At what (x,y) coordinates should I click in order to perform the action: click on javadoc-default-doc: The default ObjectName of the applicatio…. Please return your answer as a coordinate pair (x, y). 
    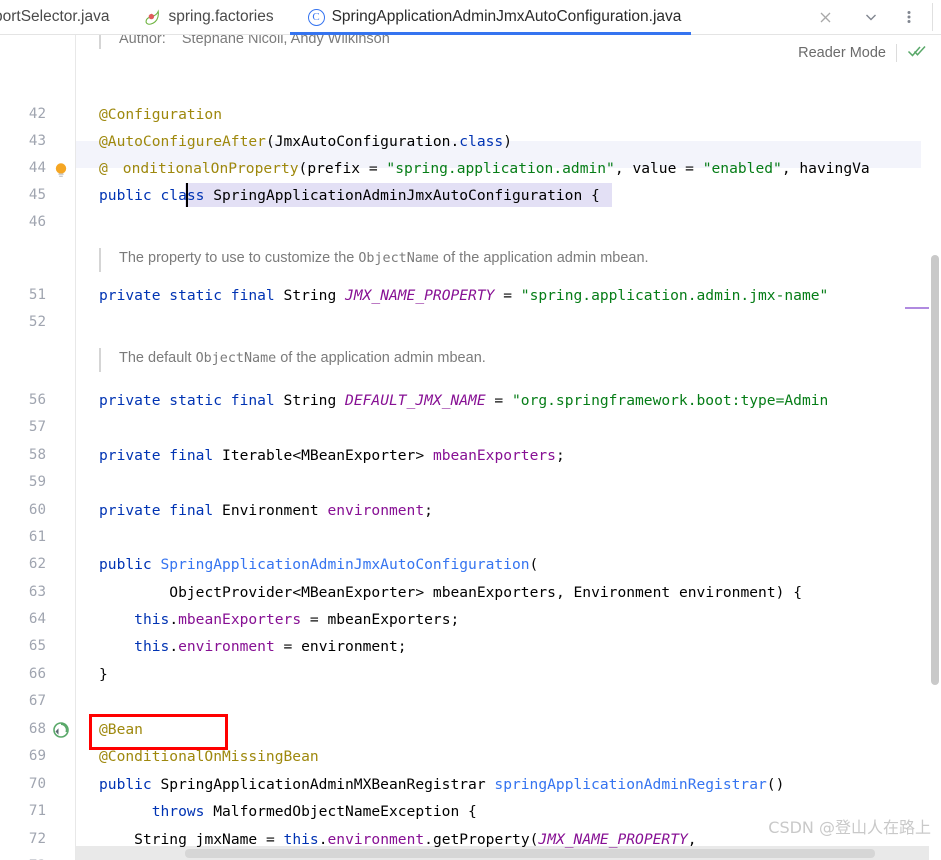
    Looking at the image, I should click on (292, 360).